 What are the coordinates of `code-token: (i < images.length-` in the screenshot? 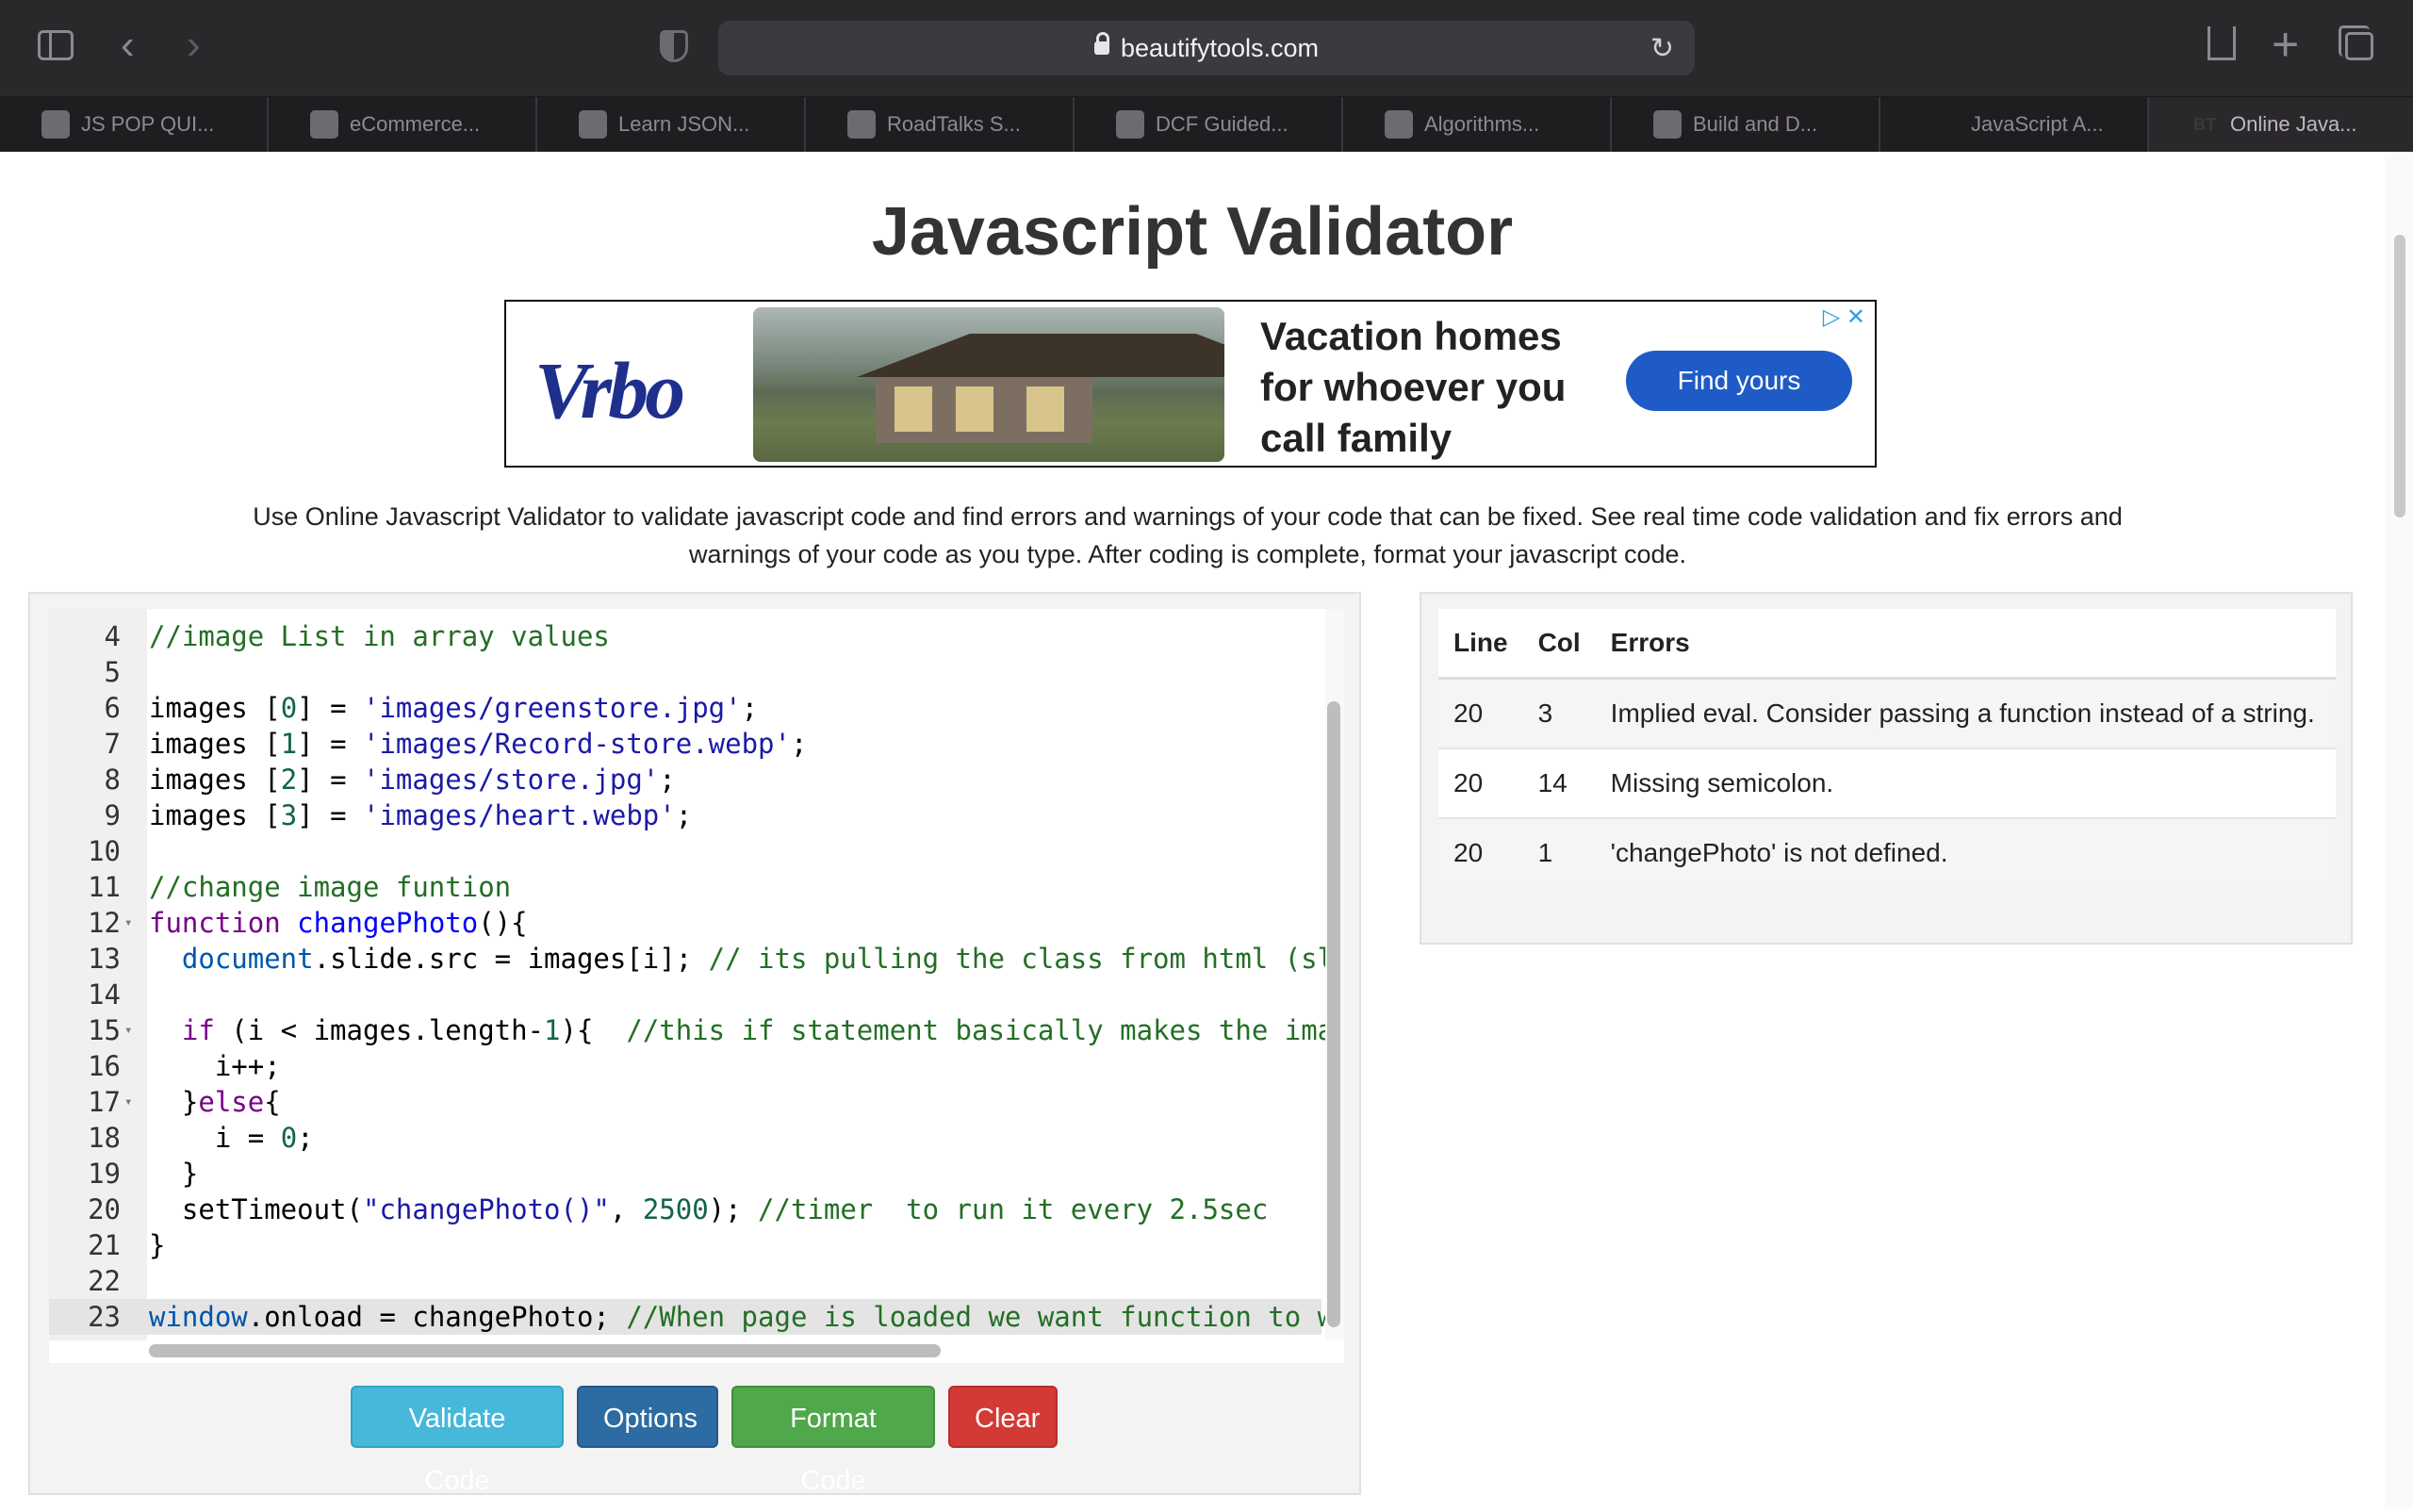 It's located at (379, 1030).